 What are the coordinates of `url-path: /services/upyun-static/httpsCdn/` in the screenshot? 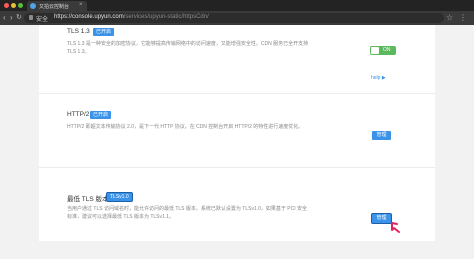 It's located at (166, 17).